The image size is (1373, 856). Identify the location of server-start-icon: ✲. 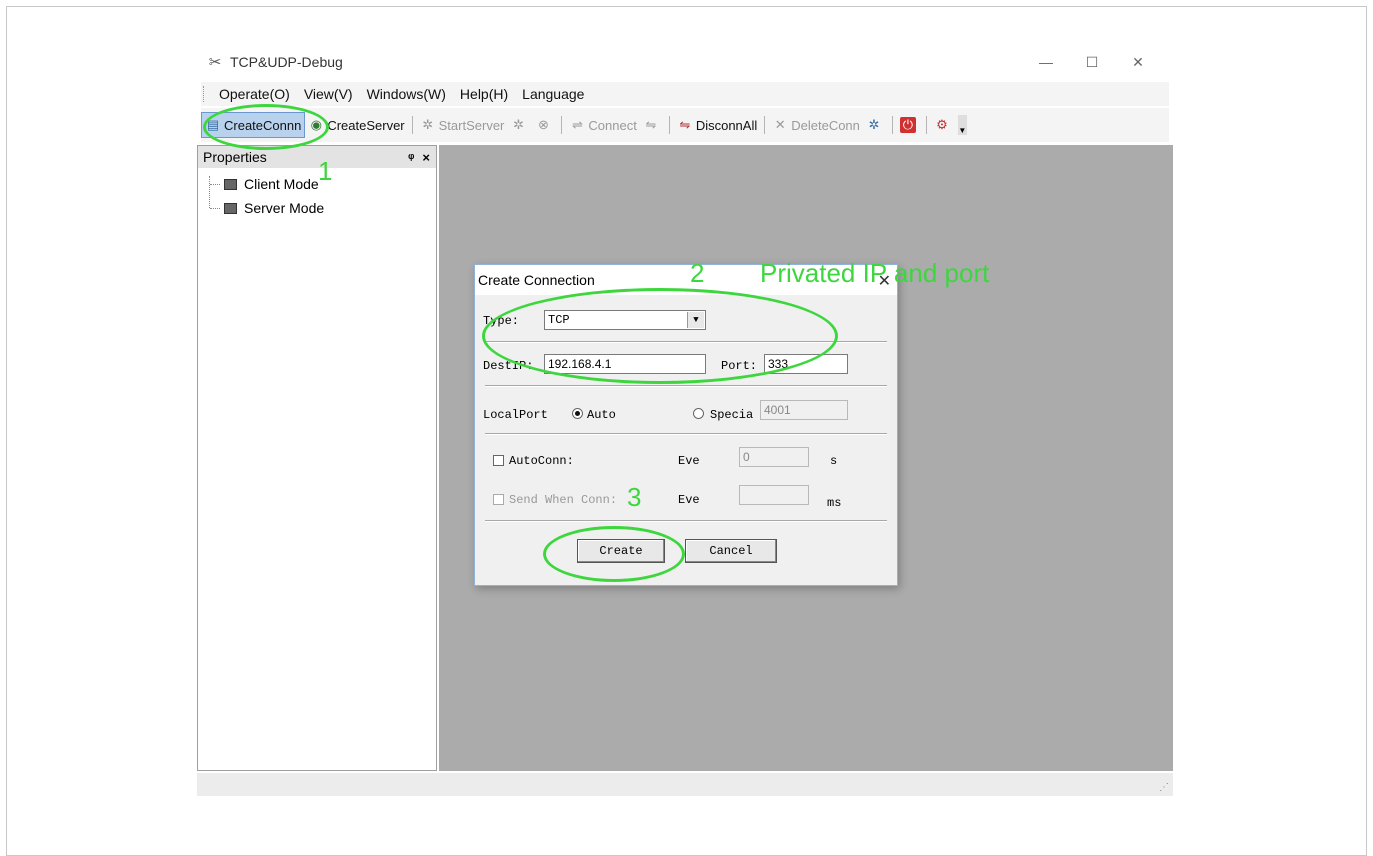
(428, 124).